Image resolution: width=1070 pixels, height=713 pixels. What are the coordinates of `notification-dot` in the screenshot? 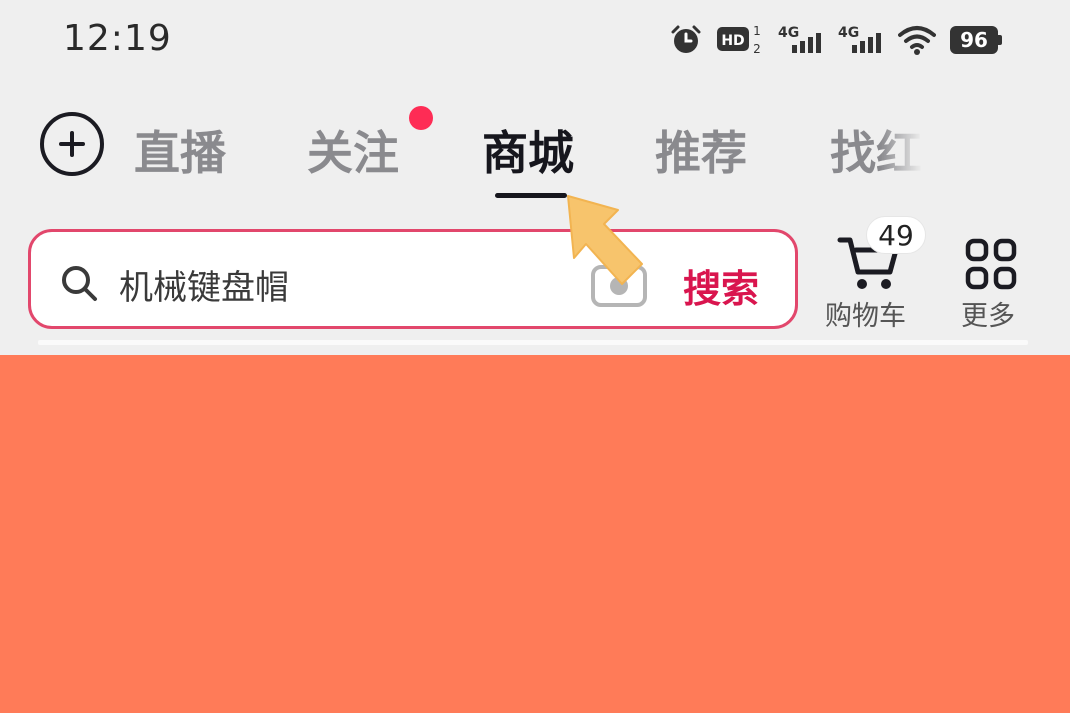 It's located at (421, 118).